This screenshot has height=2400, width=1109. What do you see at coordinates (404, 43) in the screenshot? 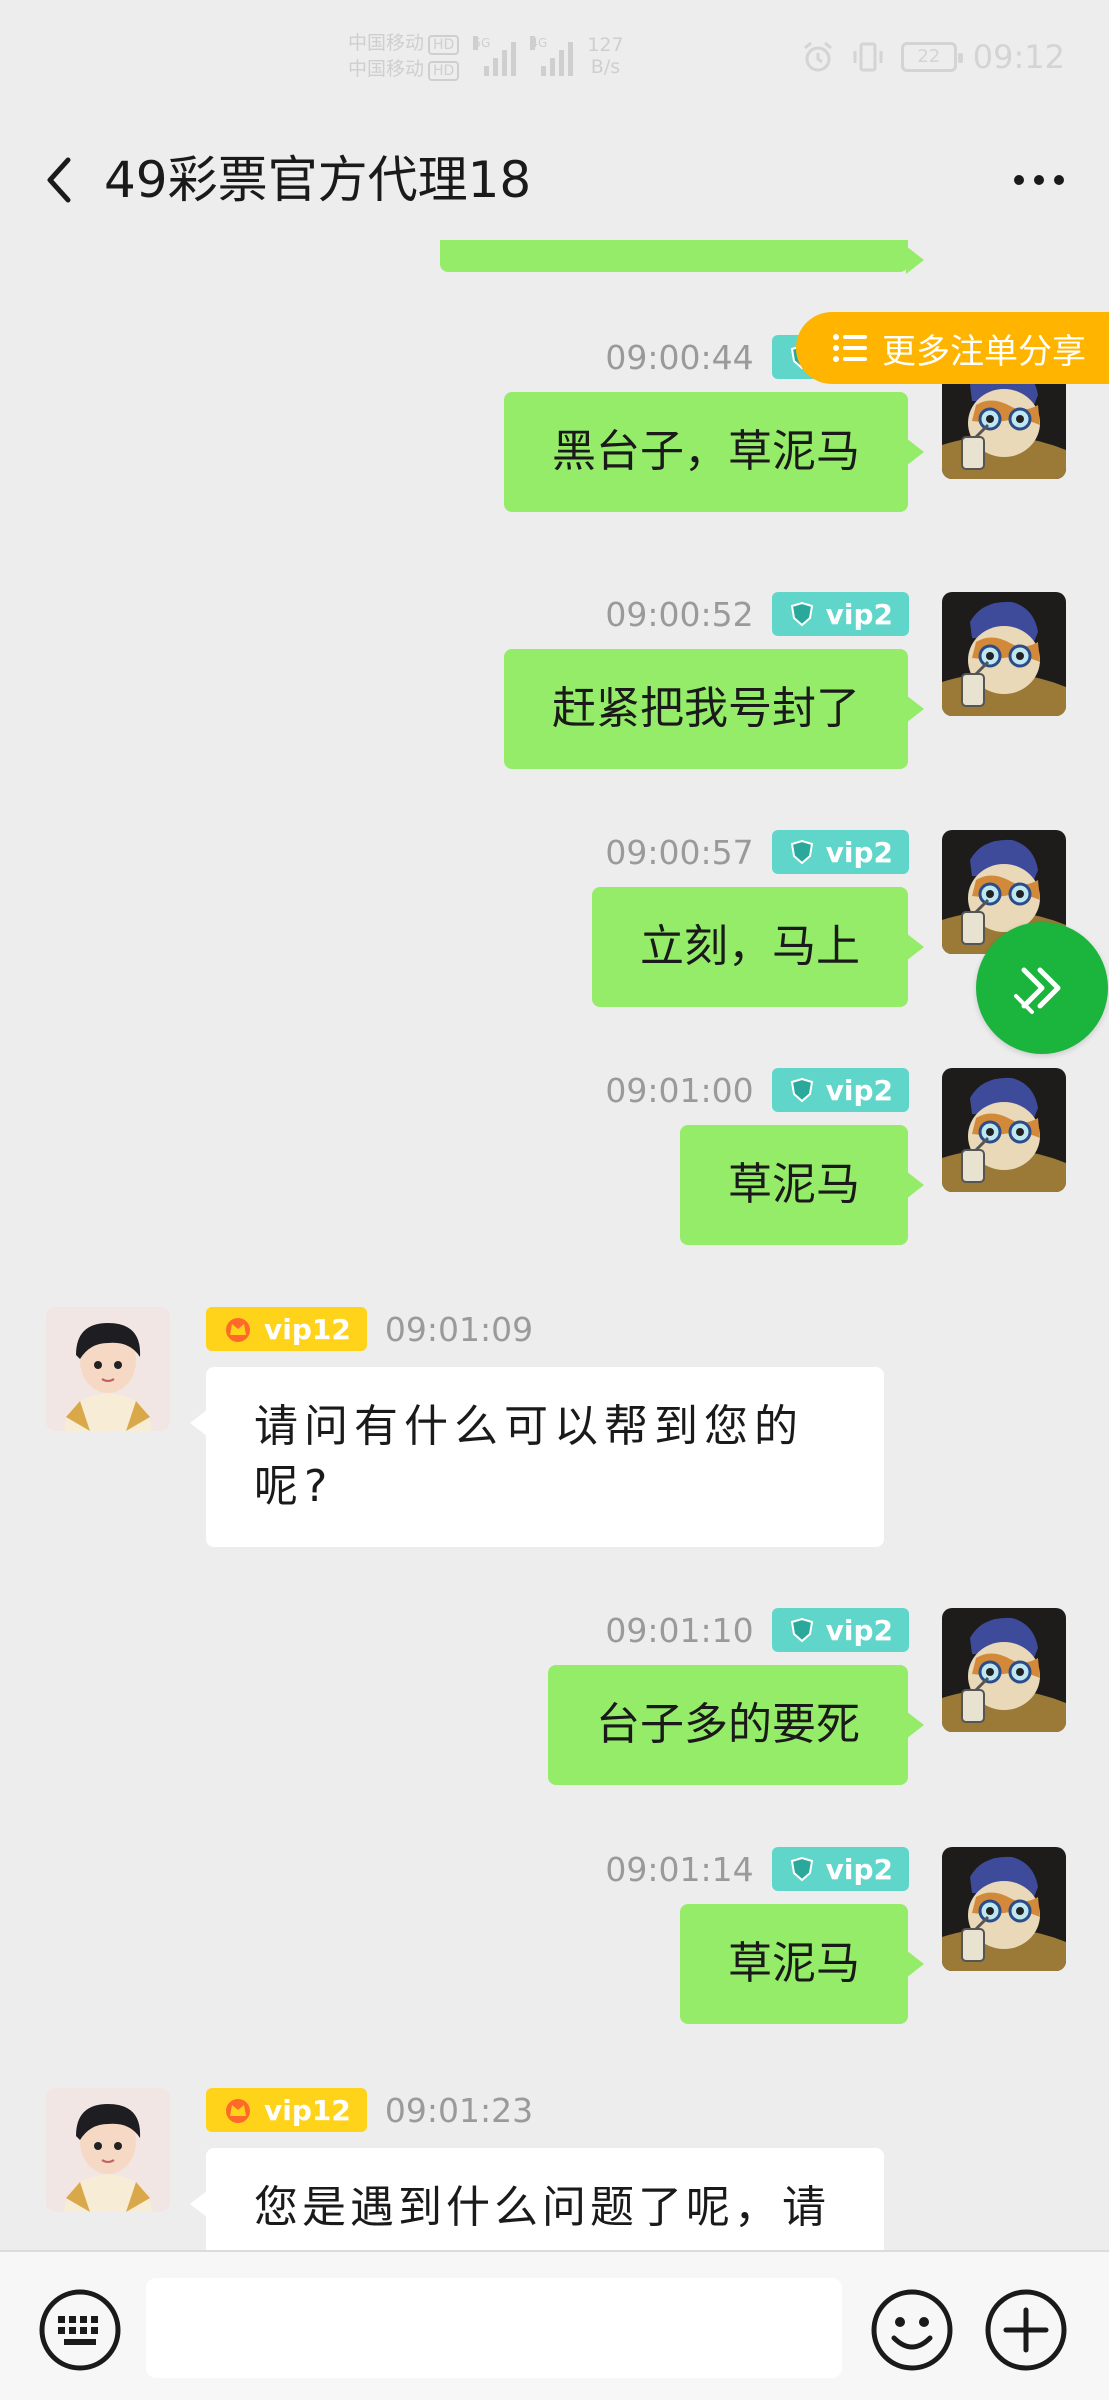
I see `carrier-1: 中国移动 HD` at bounding box center [404, 43].